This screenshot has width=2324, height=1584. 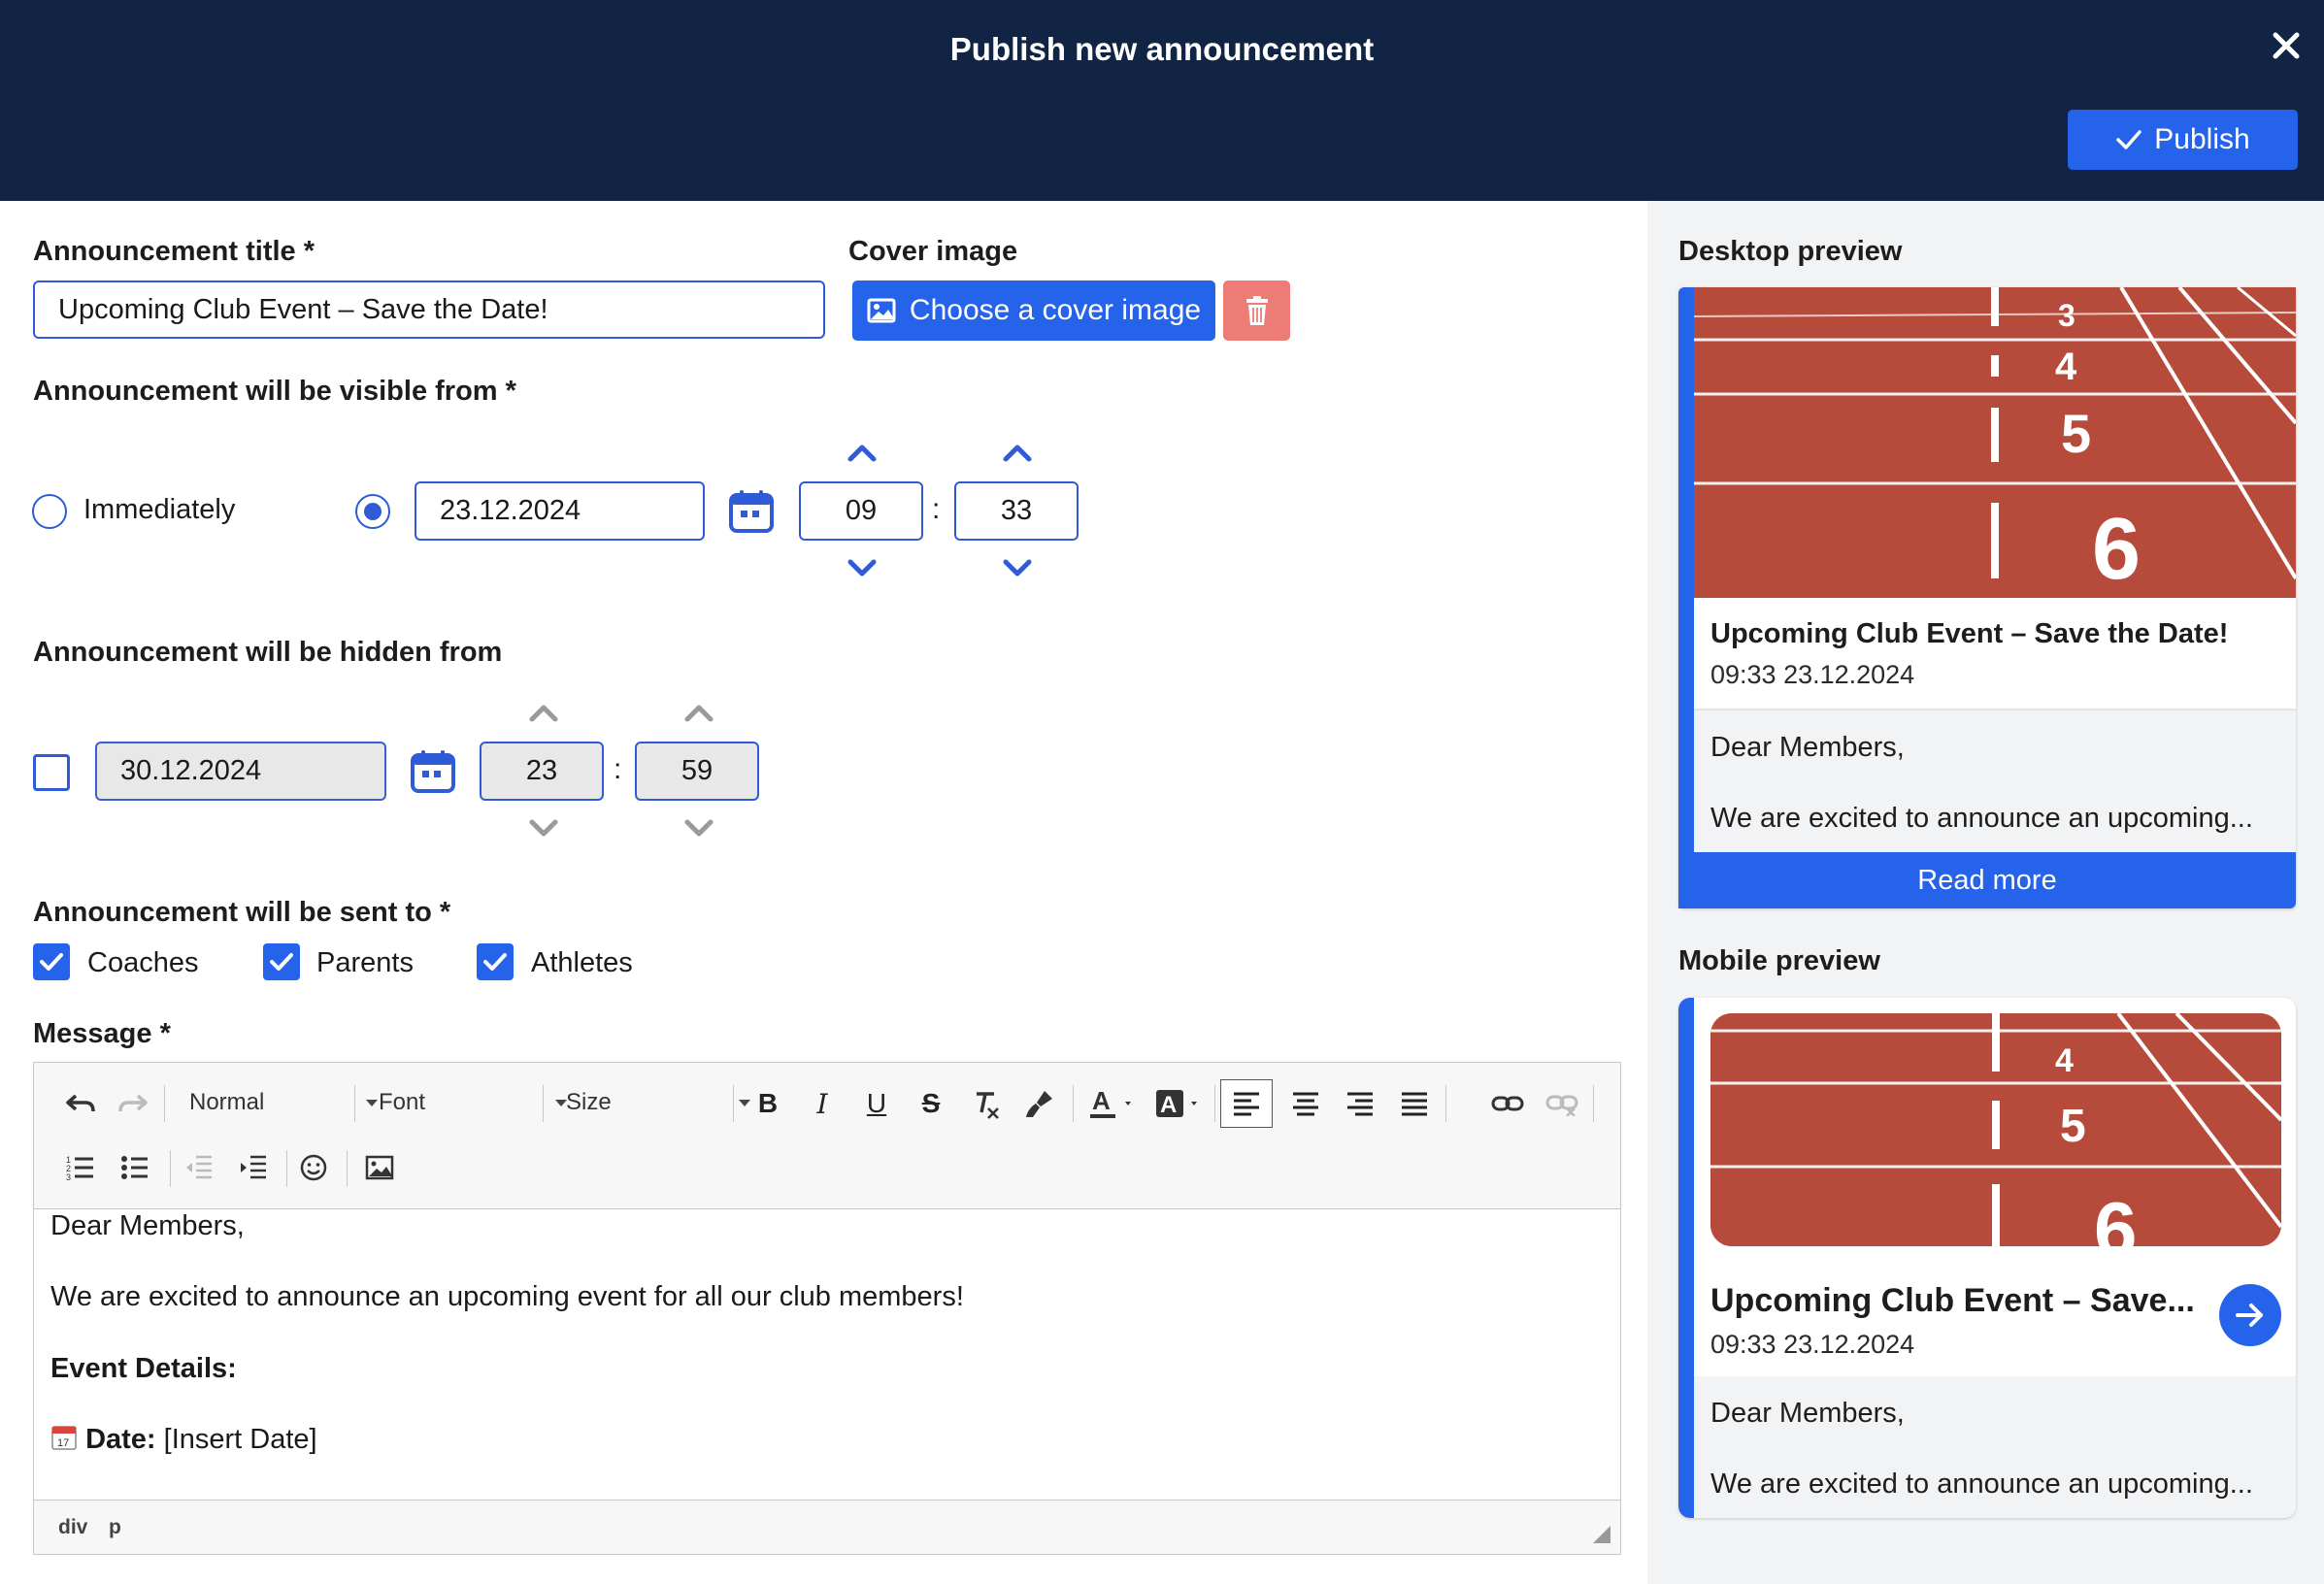 What do you see at coordinates (80, 1103) in the screenshot?
I see `undo-button` at bounding box center [80, 1103].